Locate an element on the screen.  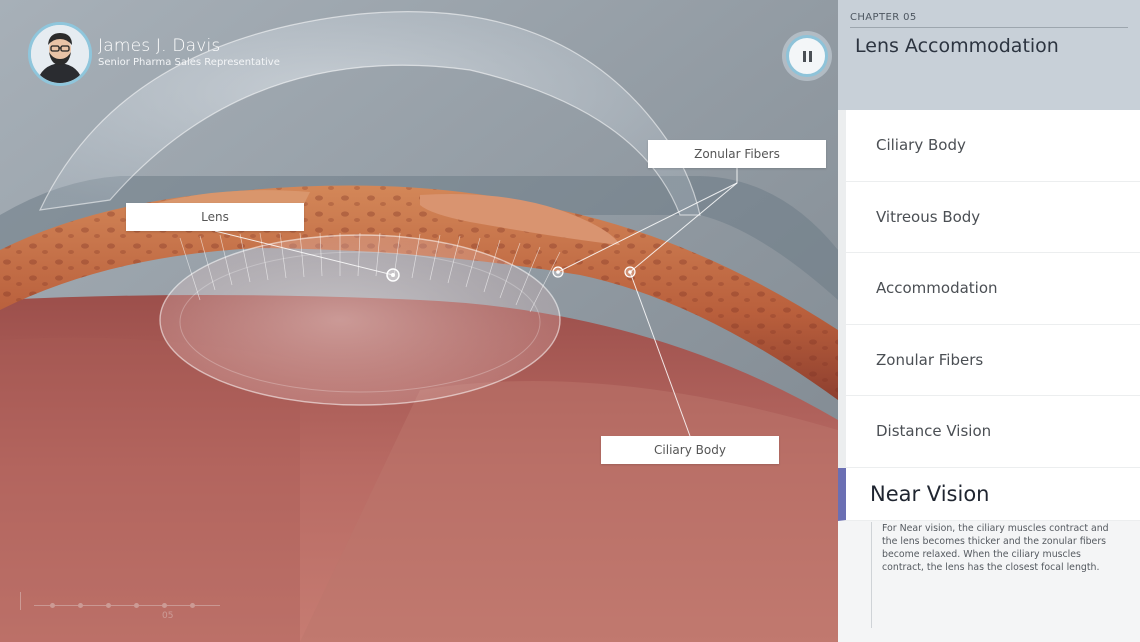
topic-ciliary-body: Ciliary Body is located at coordinates (989, 146).